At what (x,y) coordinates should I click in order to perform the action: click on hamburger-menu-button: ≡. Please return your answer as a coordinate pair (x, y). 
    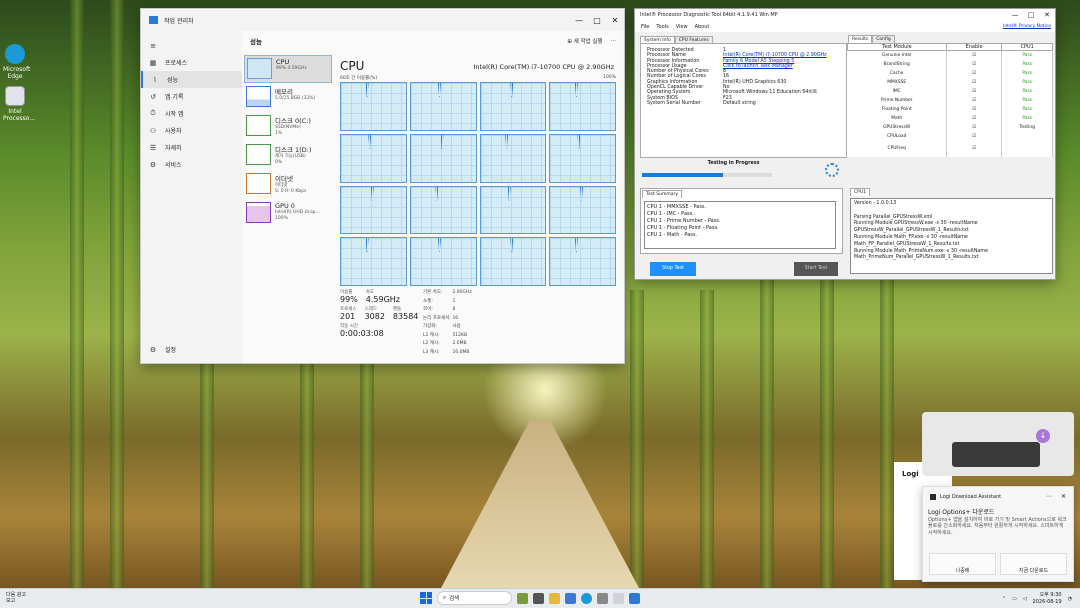
    Looking at the image, I should click on (191, 45).